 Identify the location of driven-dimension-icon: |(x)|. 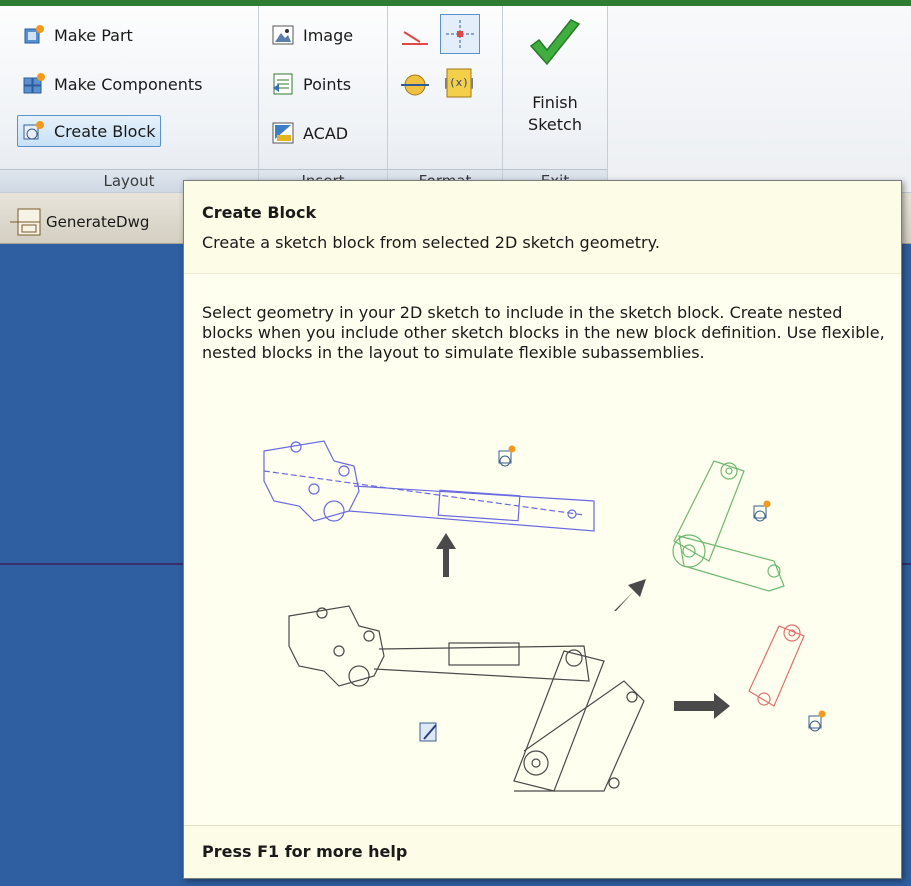
(459, 83).